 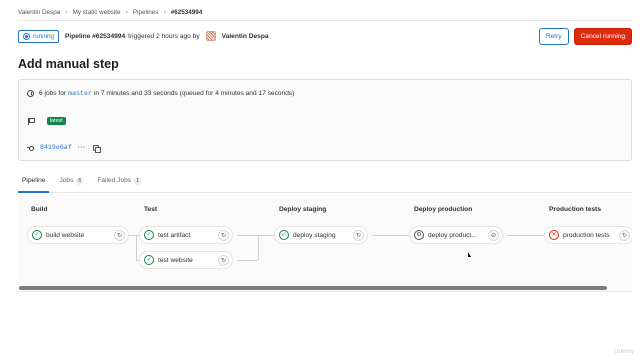 What do you see at coordinates (210, 36) in the screenshot?
I see `avatar` at bounding box center [210, 36].